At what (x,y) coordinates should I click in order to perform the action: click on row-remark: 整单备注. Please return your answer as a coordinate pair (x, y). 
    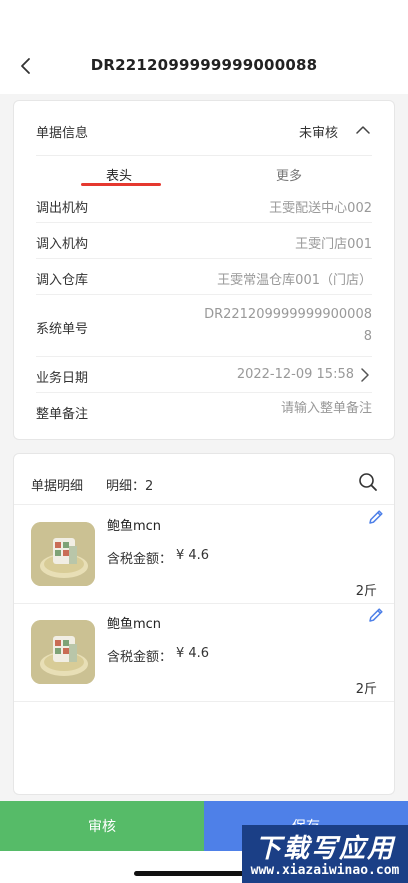
    Looking at the image, I should click on (204, 411).